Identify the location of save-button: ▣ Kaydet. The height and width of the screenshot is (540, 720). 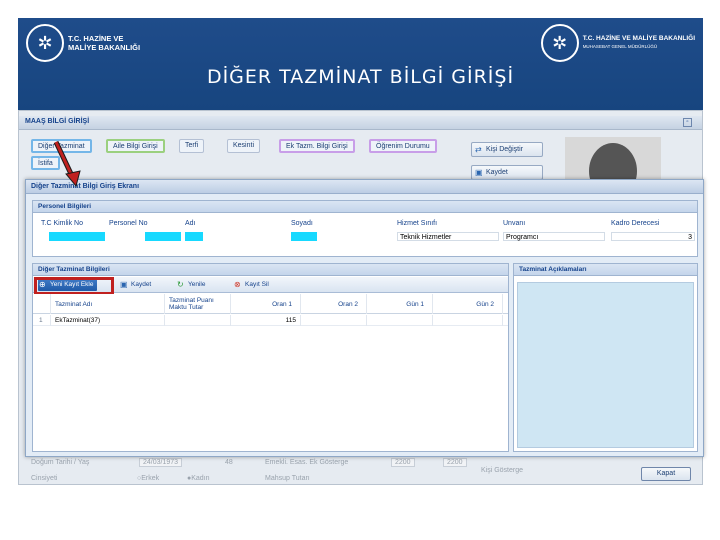
(135, 285).